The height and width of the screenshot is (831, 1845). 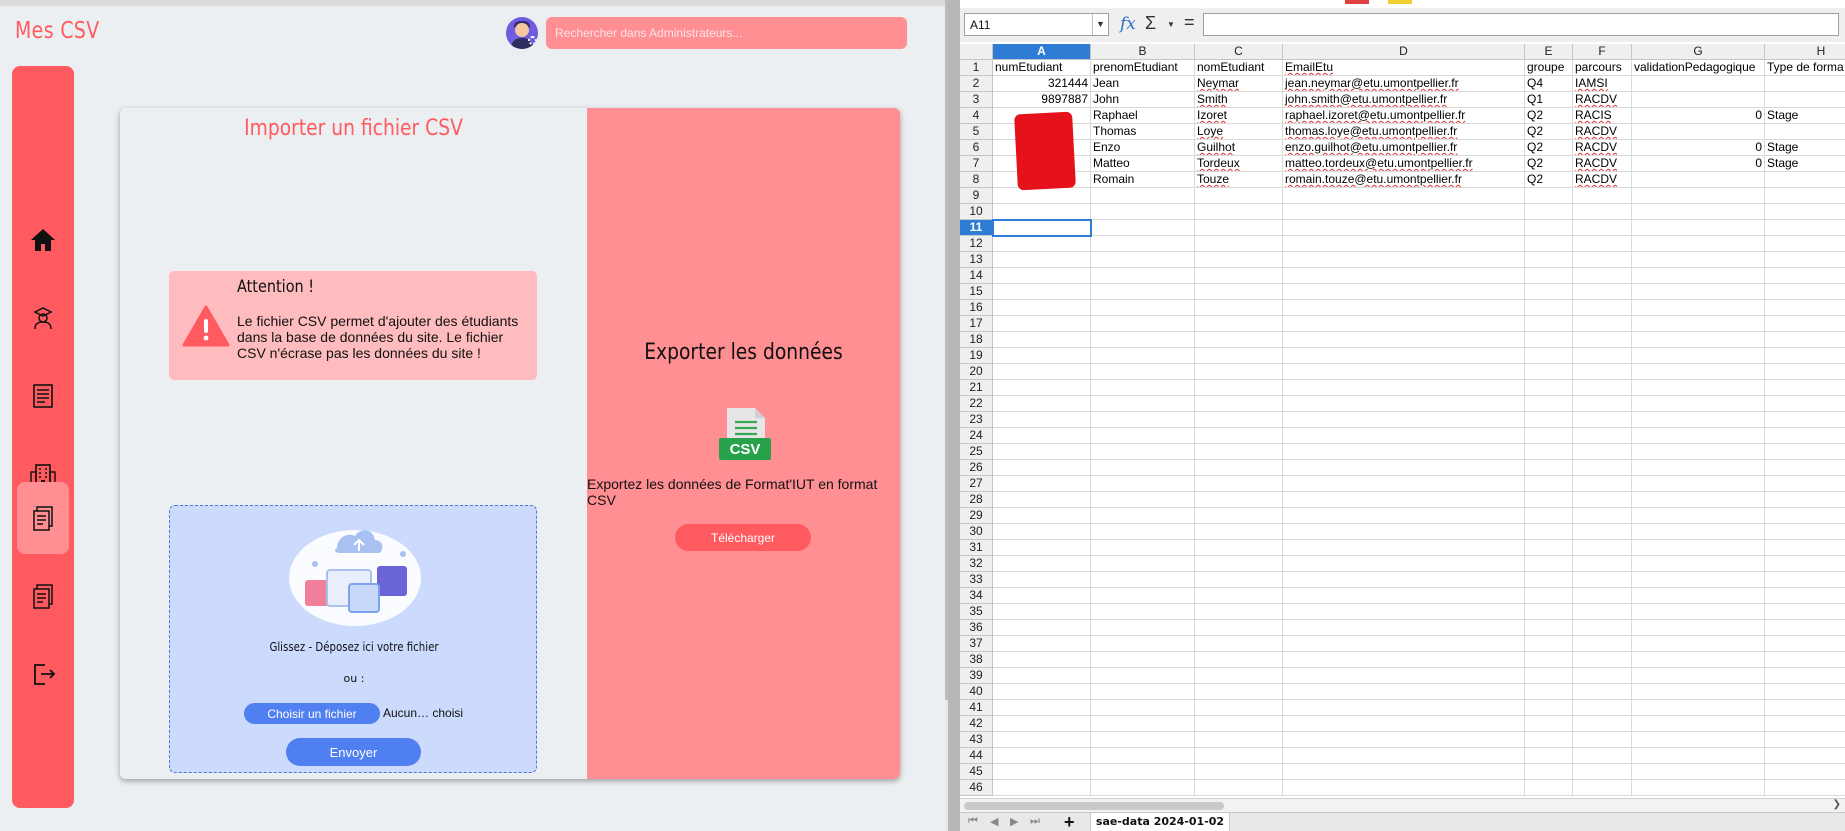 I want to click on cell-d4: raphael.izoret@etu.umontpellier.fr, so click(x=1404, y=116).